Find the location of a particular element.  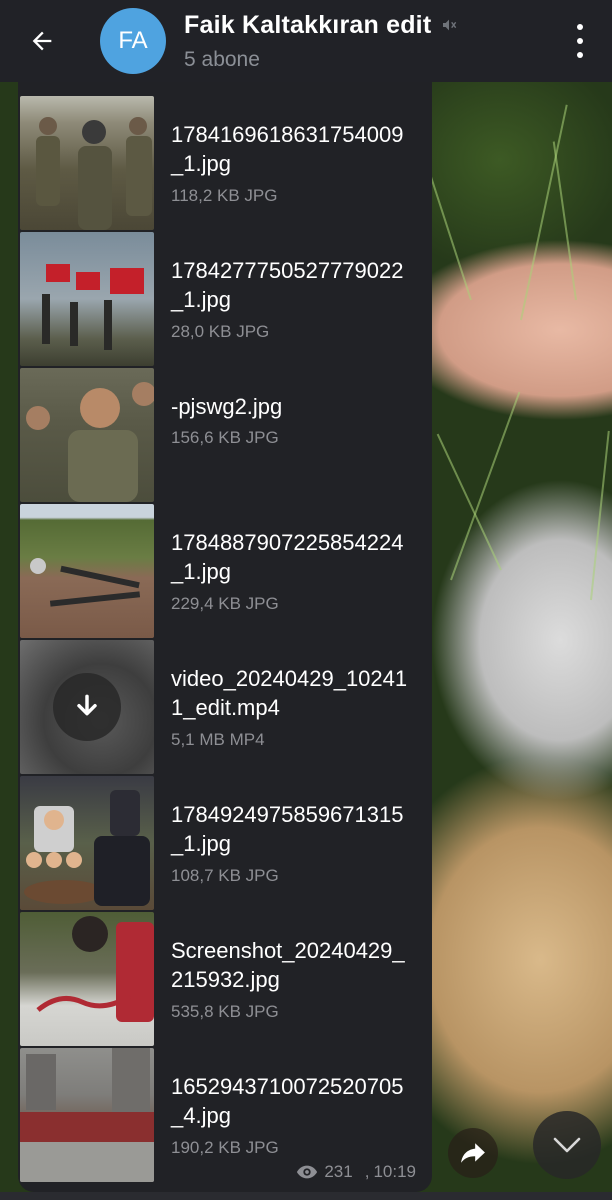

file-item: -pjswg2.jpg 156,6 KB JPG is located at coordinates (225, 435).